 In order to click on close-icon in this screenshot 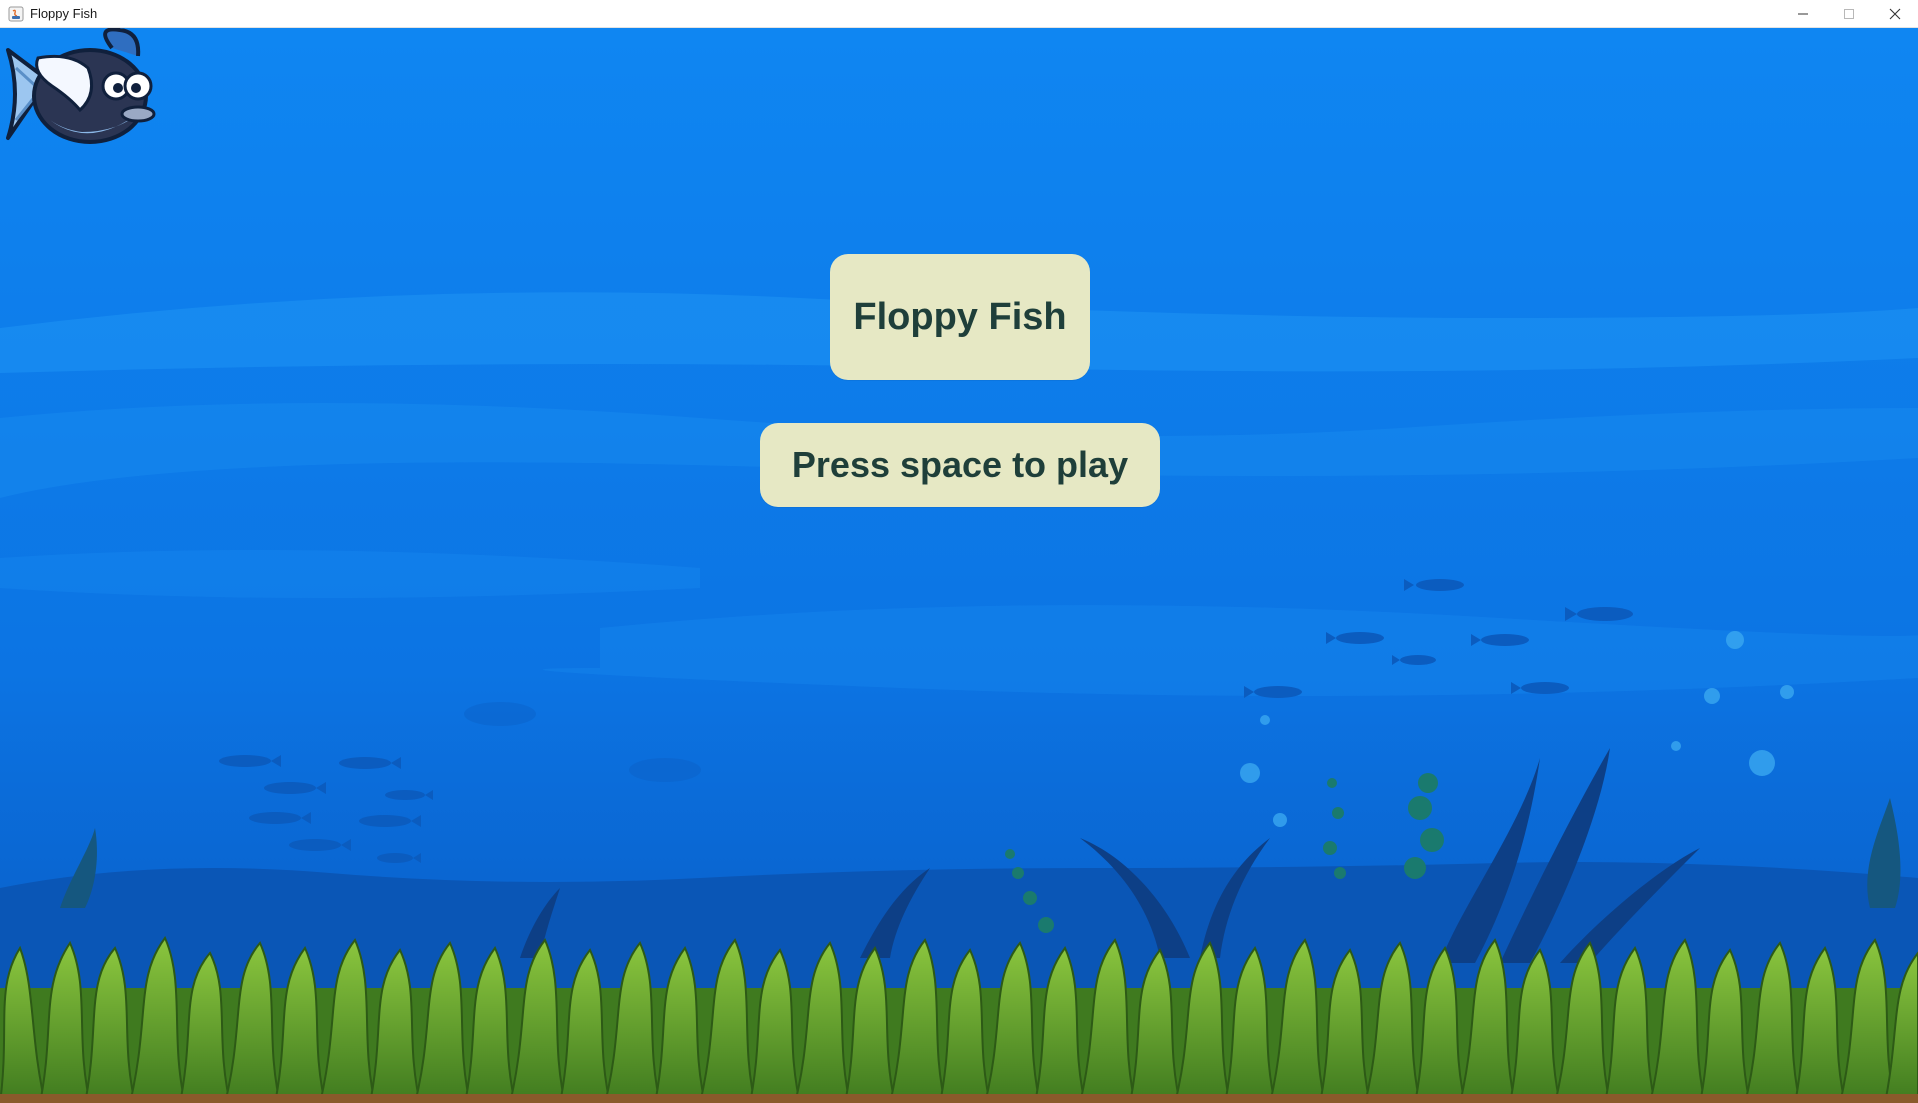, I will do `click(1895, 13)`.